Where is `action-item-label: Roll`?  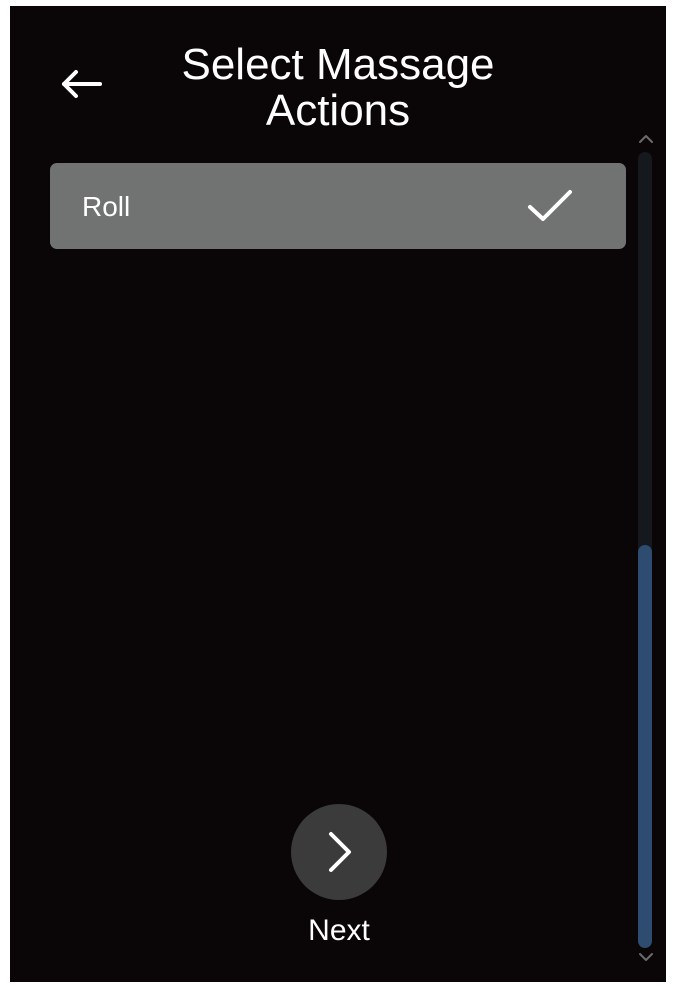
action-item-label: Roll is located at coordinates (106, 206).